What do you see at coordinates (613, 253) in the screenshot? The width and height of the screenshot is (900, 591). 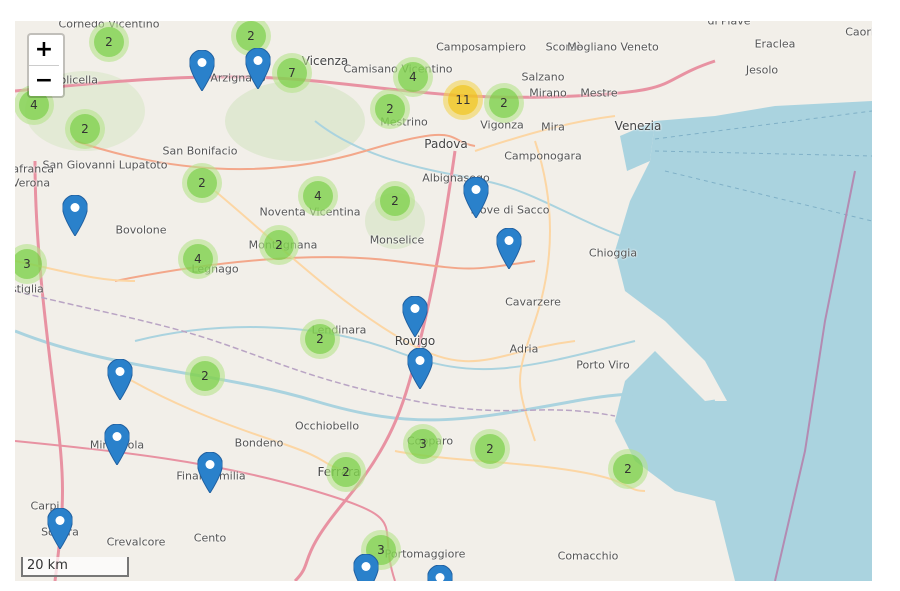 I see `place-label: Chioggia` at bounding box center [613, 253].